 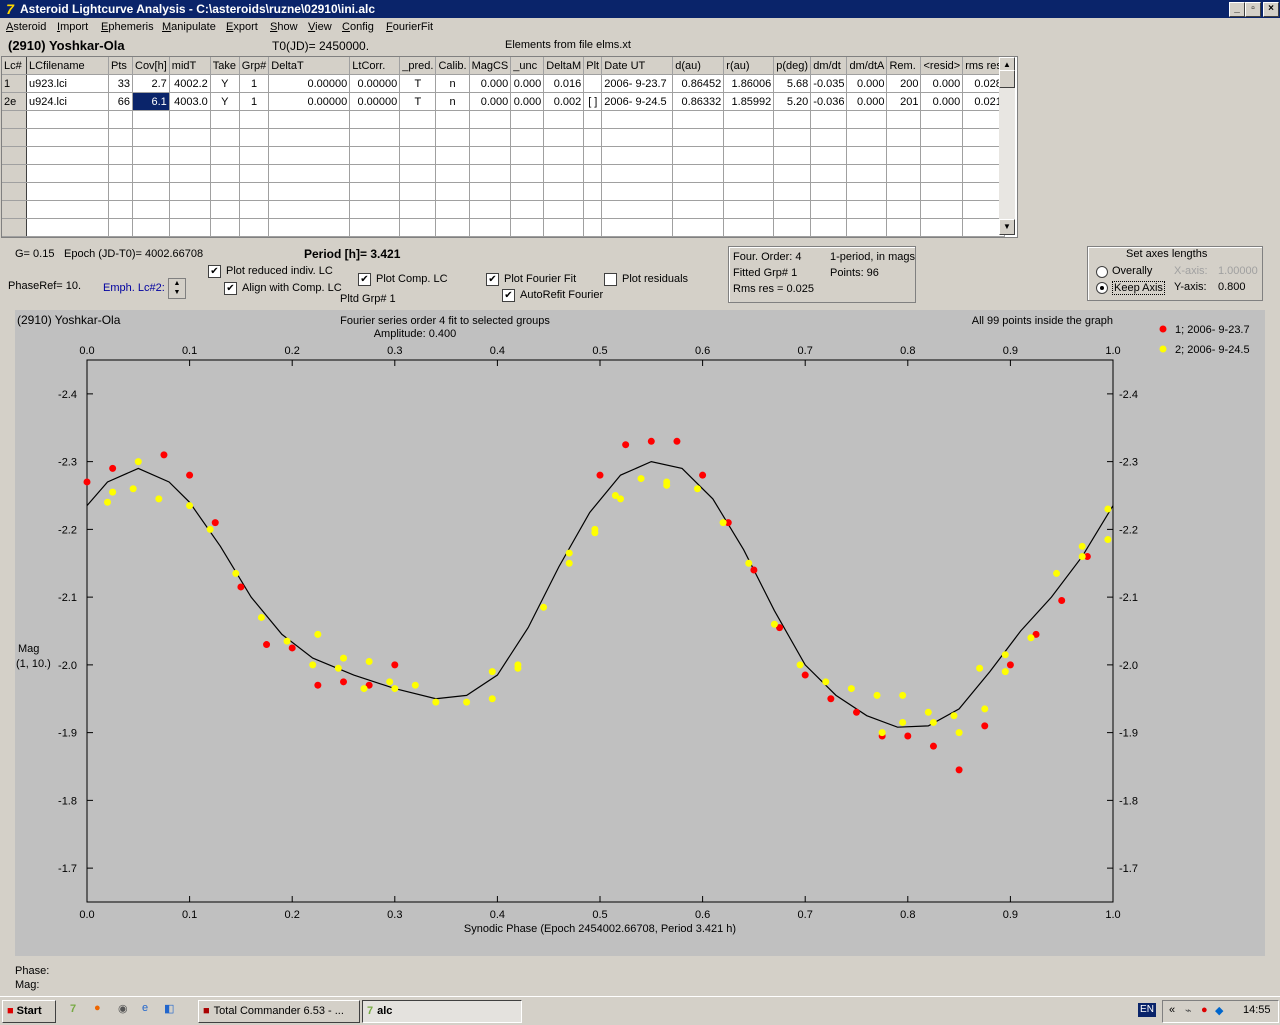 I want to click on table-cell: 1, so click(x=254, y=83).